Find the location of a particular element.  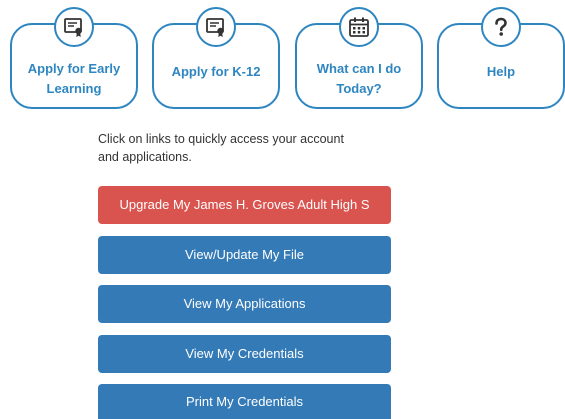

view-credentials-button: View My Credentials is located at coordinates (244, 354).